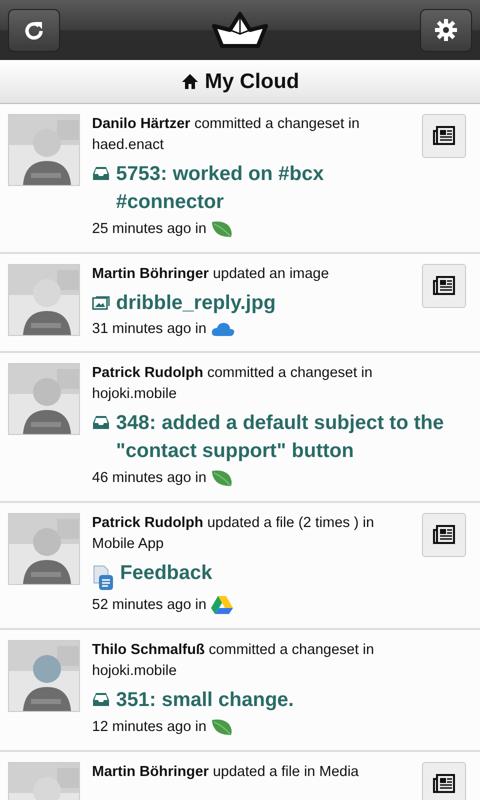  Describe the element at coordinates (166, 573) in the screenshot. I see `activity-title-link: Feedback` at that location.